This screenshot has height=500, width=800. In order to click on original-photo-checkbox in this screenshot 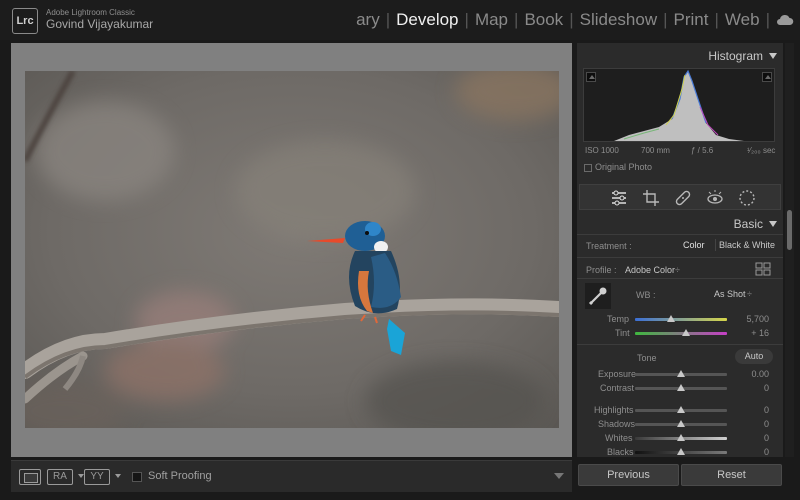, I will do `click(588, 168)`.